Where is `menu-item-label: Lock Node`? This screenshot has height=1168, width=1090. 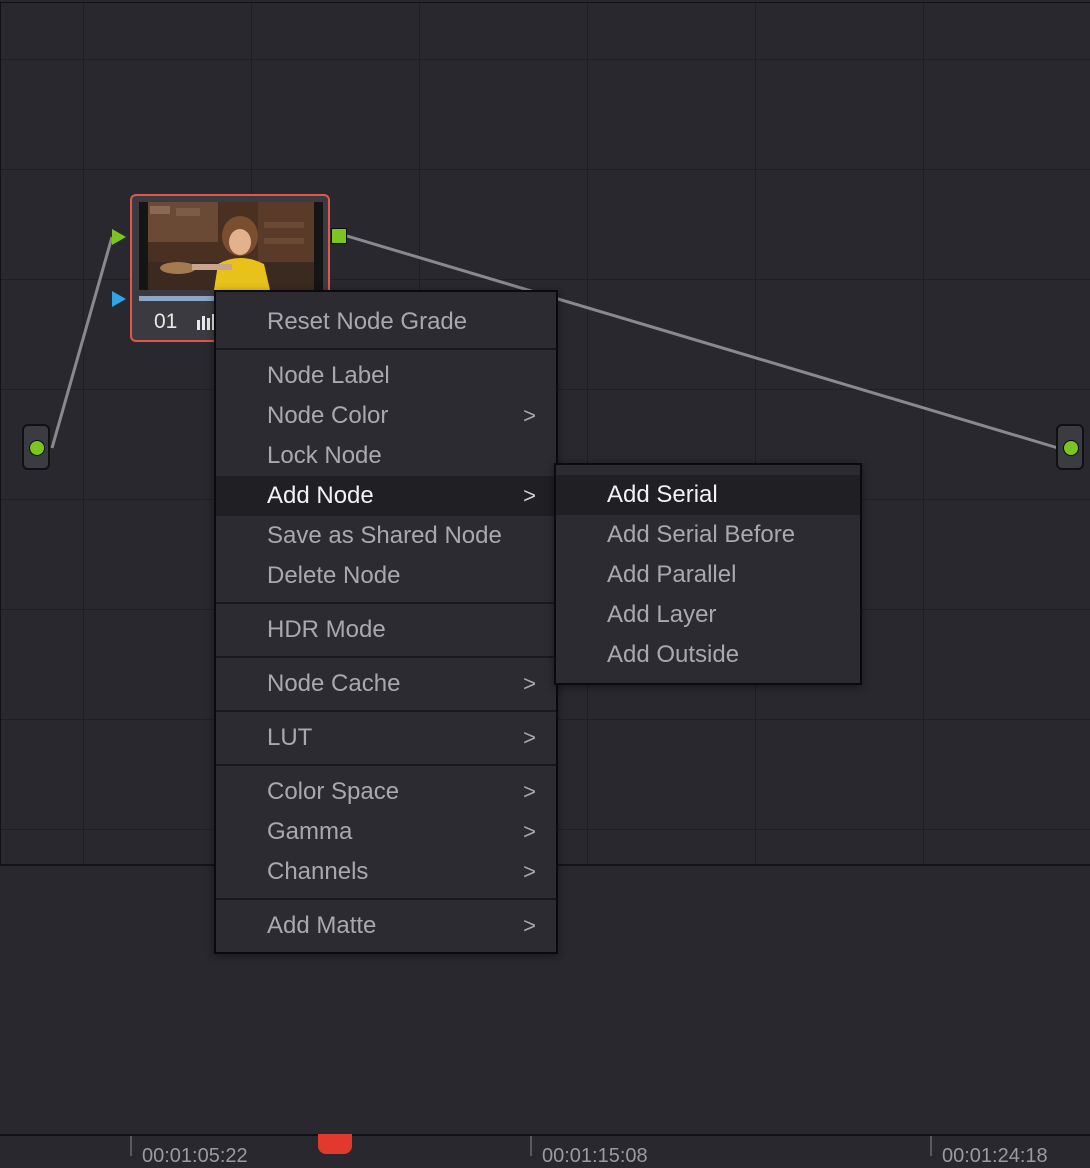
menu-item-label: Lock Node is located at coordinates (324, 455).